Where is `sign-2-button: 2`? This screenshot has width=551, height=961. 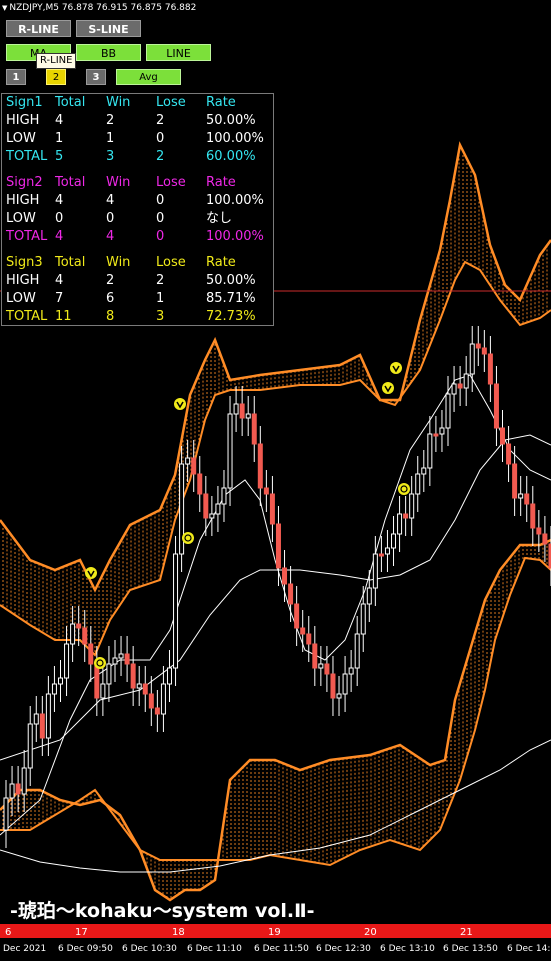 sign-2-button: 2 is located at coordinates (56, 77).